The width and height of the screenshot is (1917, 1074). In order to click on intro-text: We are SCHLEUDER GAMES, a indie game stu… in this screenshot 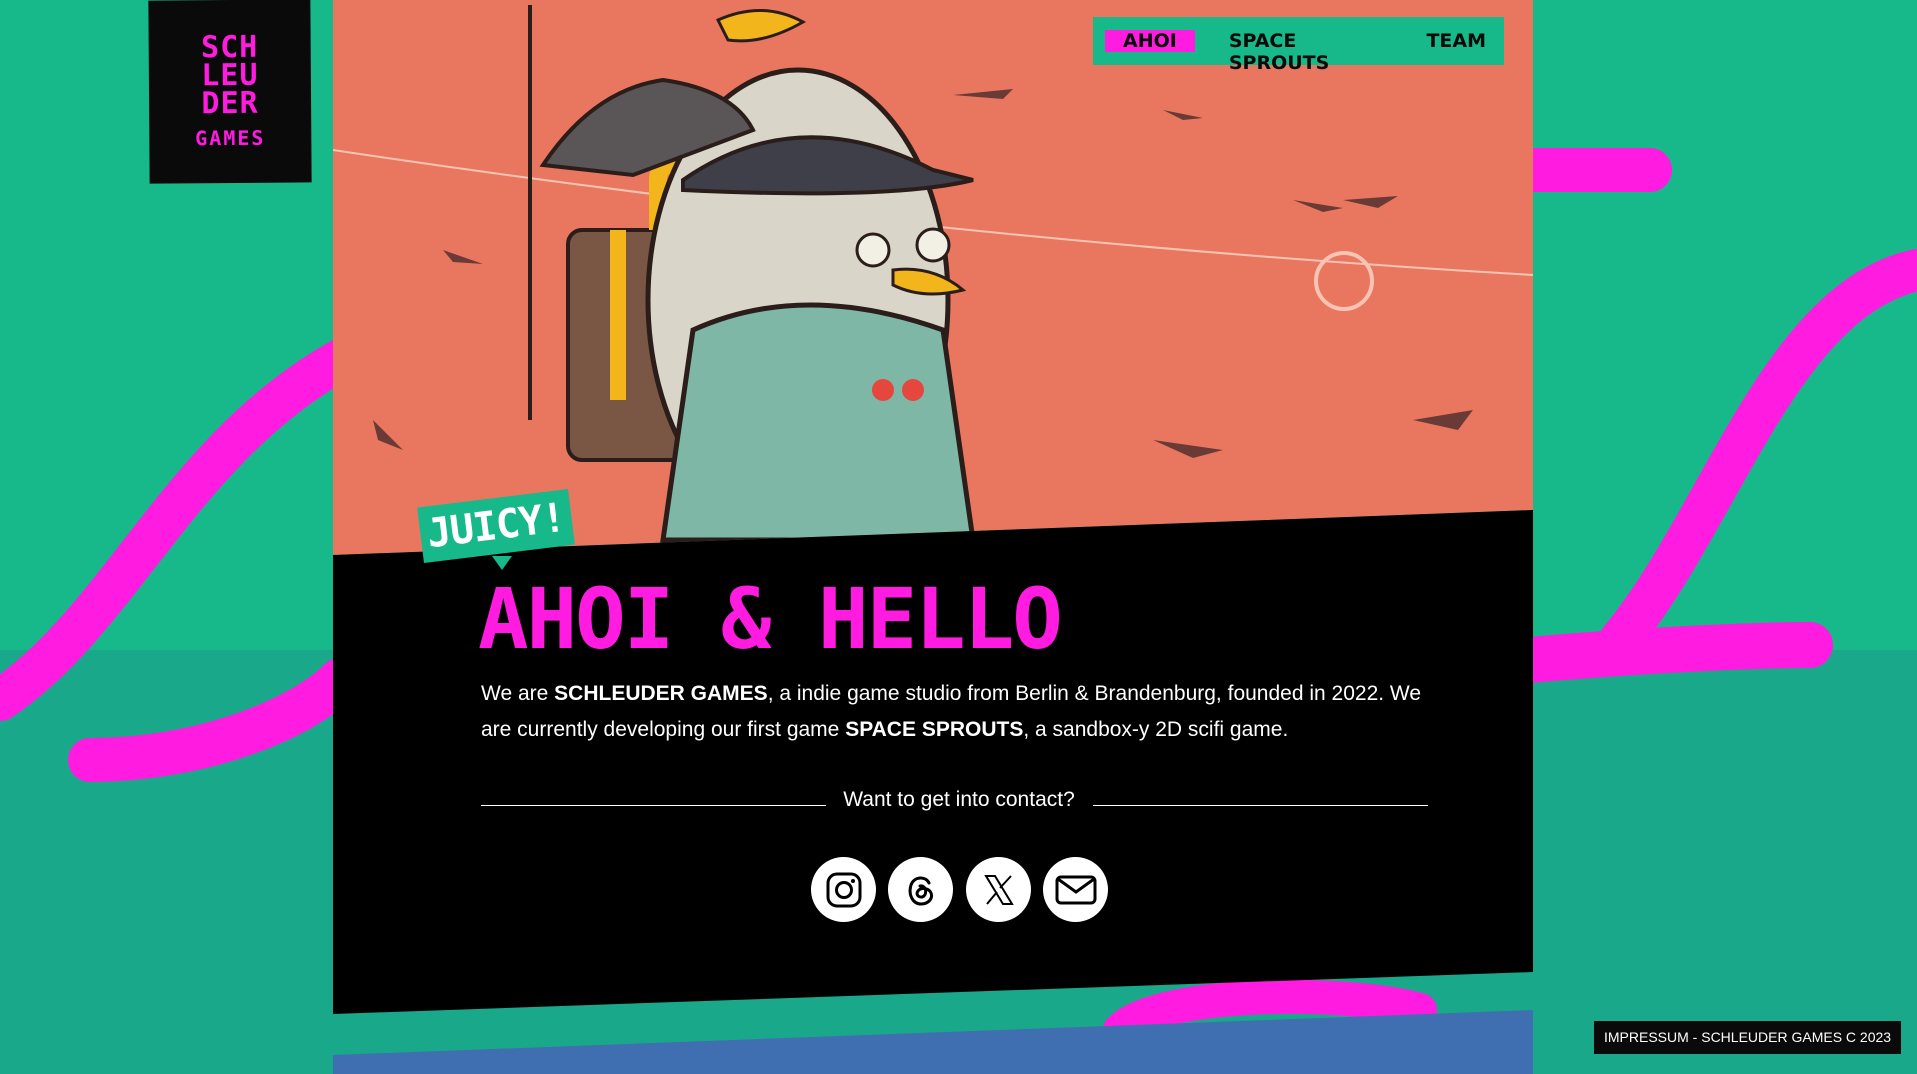, I will do `click(961, 712)`.